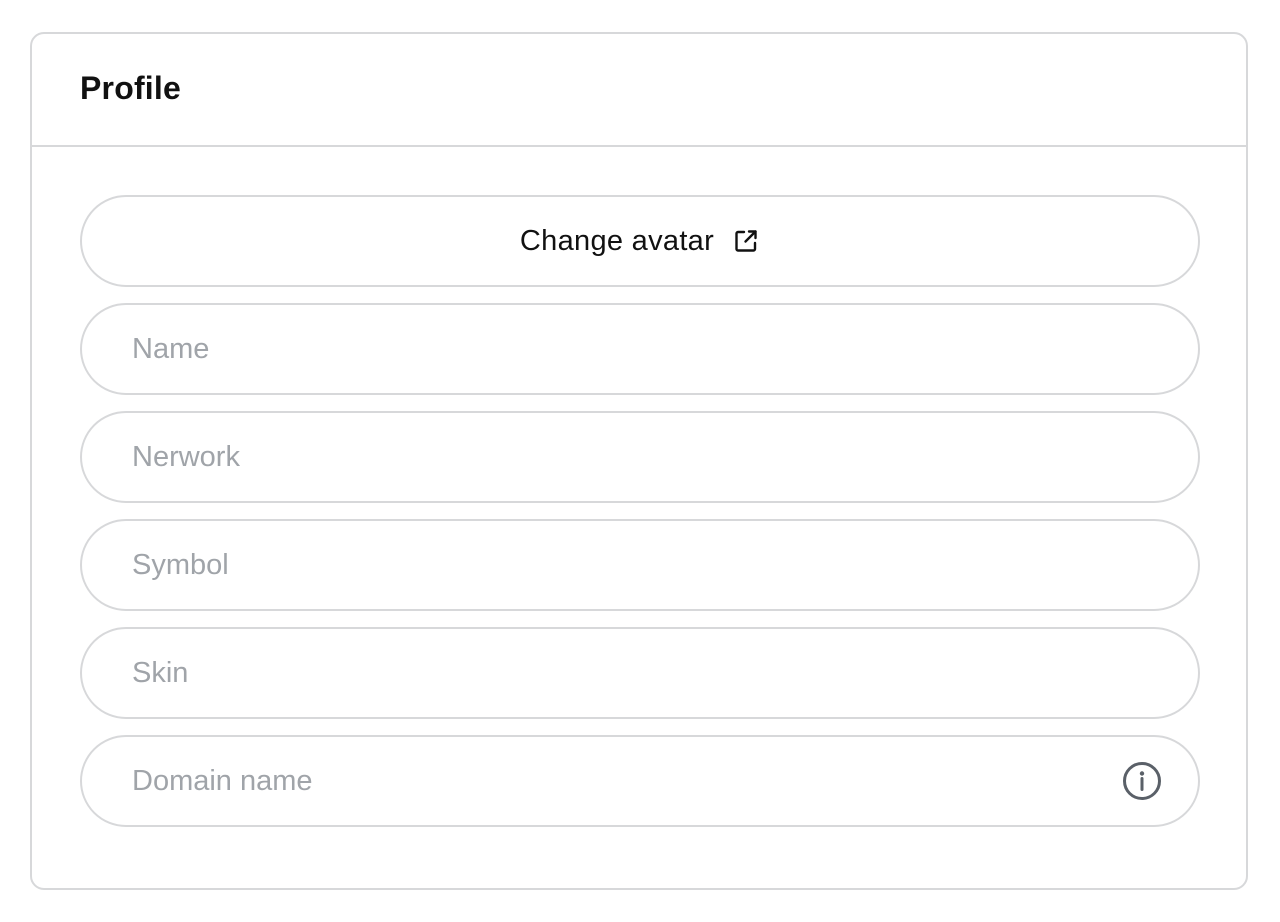 The height and width of the screenshot is (922, 1280). I want to click on domain-name-field-wrapper, so click(640, 781).